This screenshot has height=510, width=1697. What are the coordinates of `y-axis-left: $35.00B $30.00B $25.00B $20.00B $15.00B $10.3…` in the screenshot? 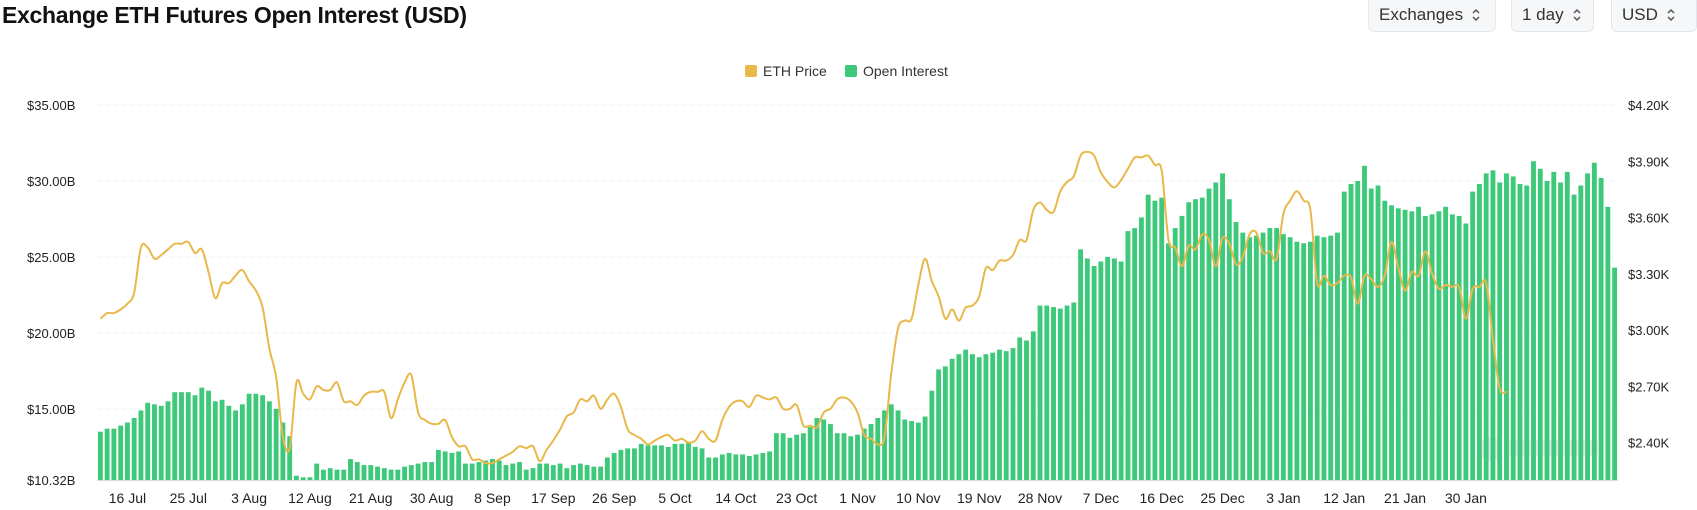 It's located at (51, 293).